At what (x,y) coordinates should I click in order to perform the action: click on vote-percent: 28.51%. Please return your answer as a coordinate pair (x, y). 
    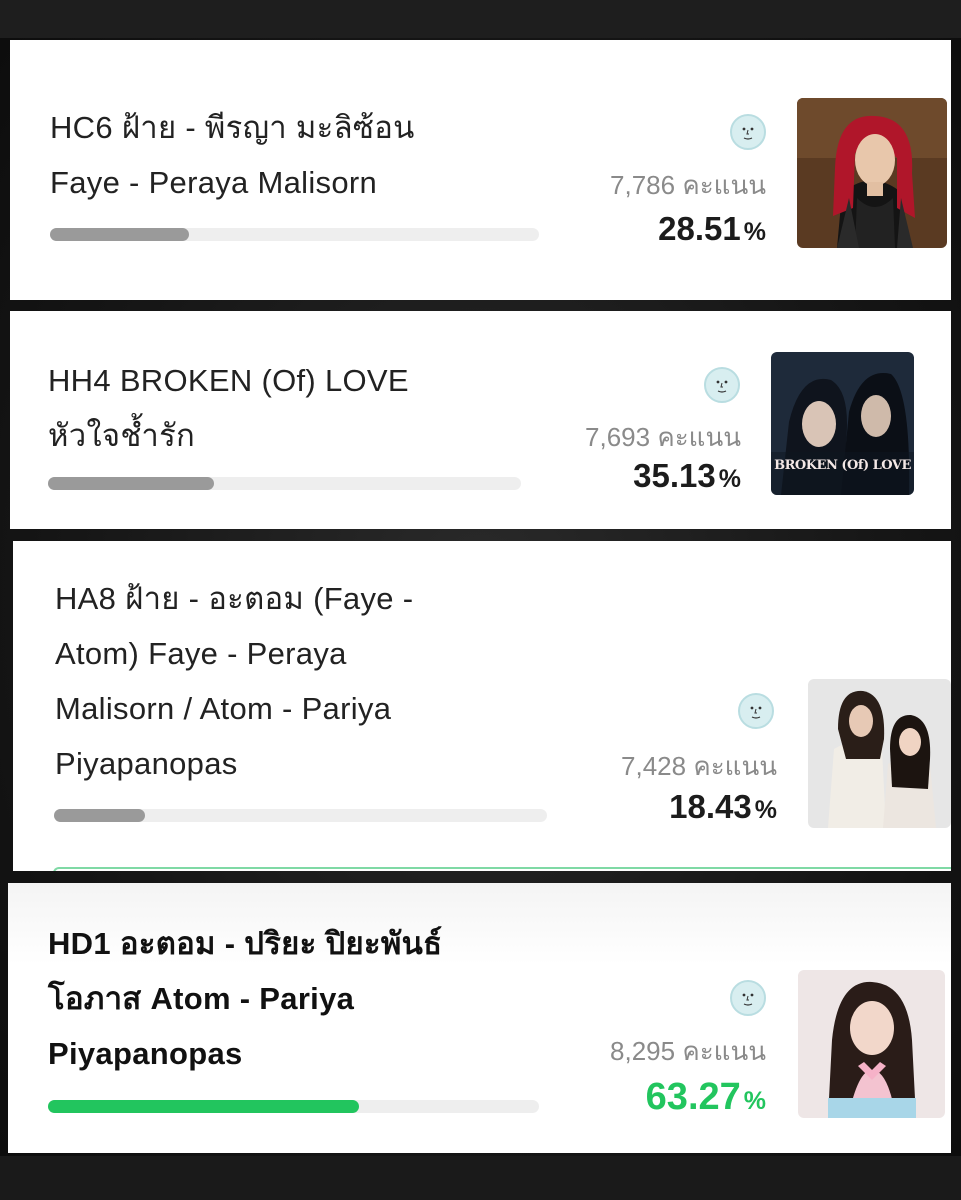
    Looking at the image, I should click on (712, 228).